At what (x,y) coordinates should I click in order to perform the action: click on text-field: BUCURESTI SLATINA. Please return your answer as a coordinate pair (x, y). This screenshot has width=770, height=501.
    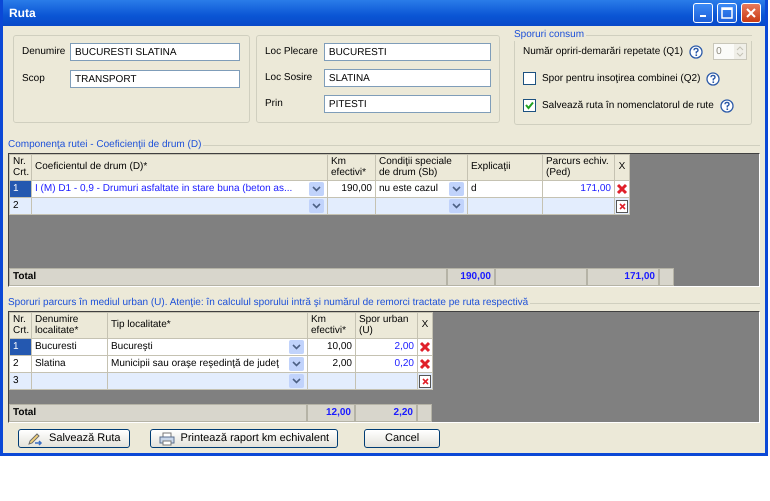
    Looking at the image, I should click on (155, 52).